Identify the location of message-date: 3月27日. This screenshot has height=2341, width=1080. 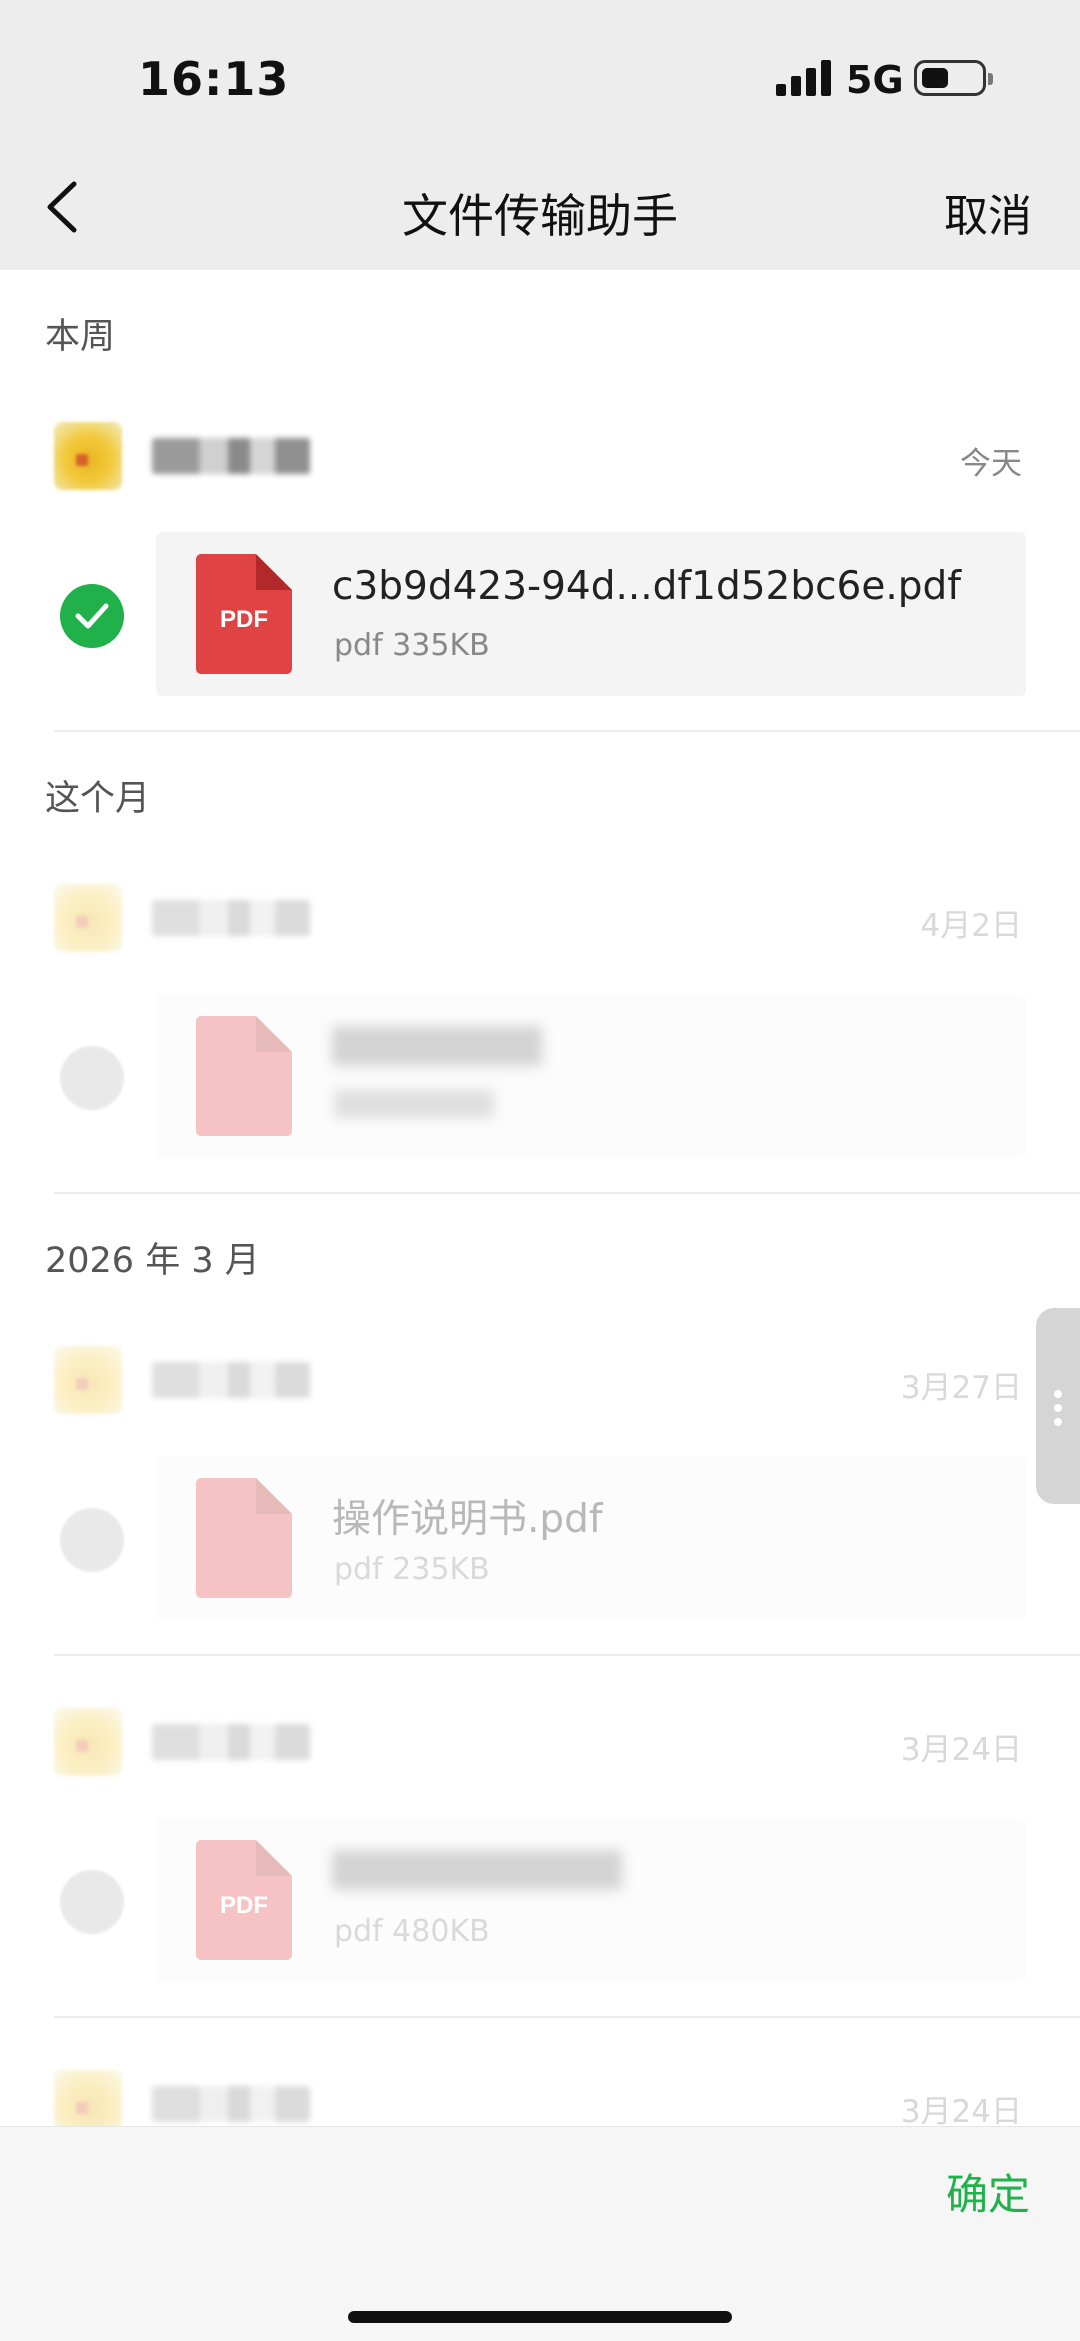
(961, 1388).